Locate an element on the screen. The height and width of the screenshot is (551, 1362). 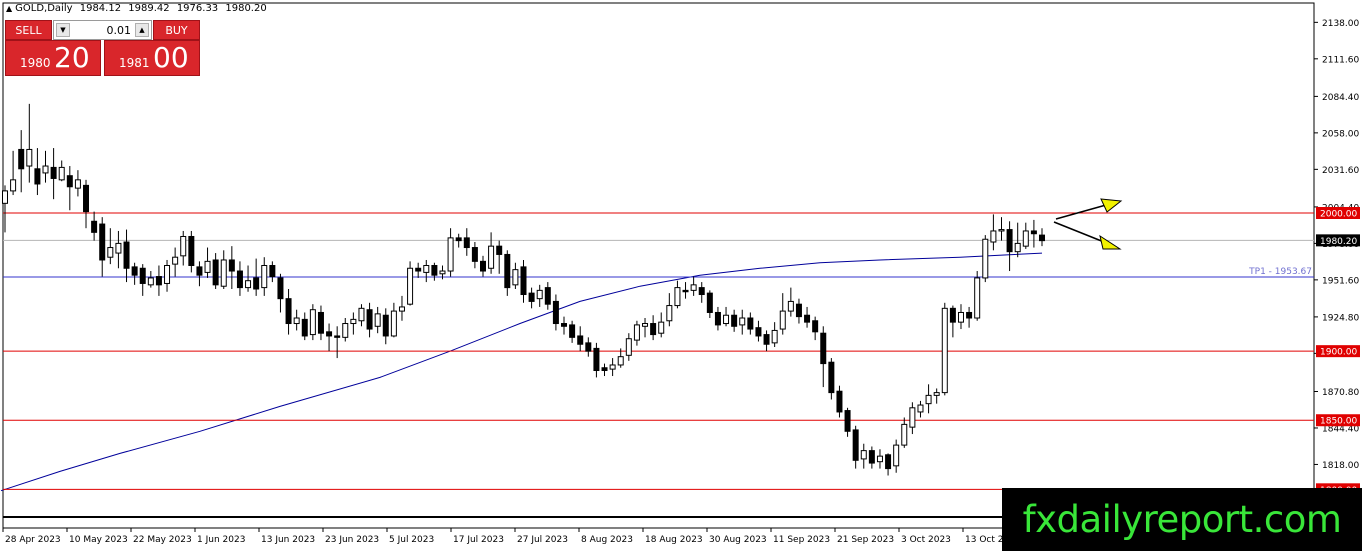
x-tick-label: 13 Jun 2023 is located at coordinates (288, 540).